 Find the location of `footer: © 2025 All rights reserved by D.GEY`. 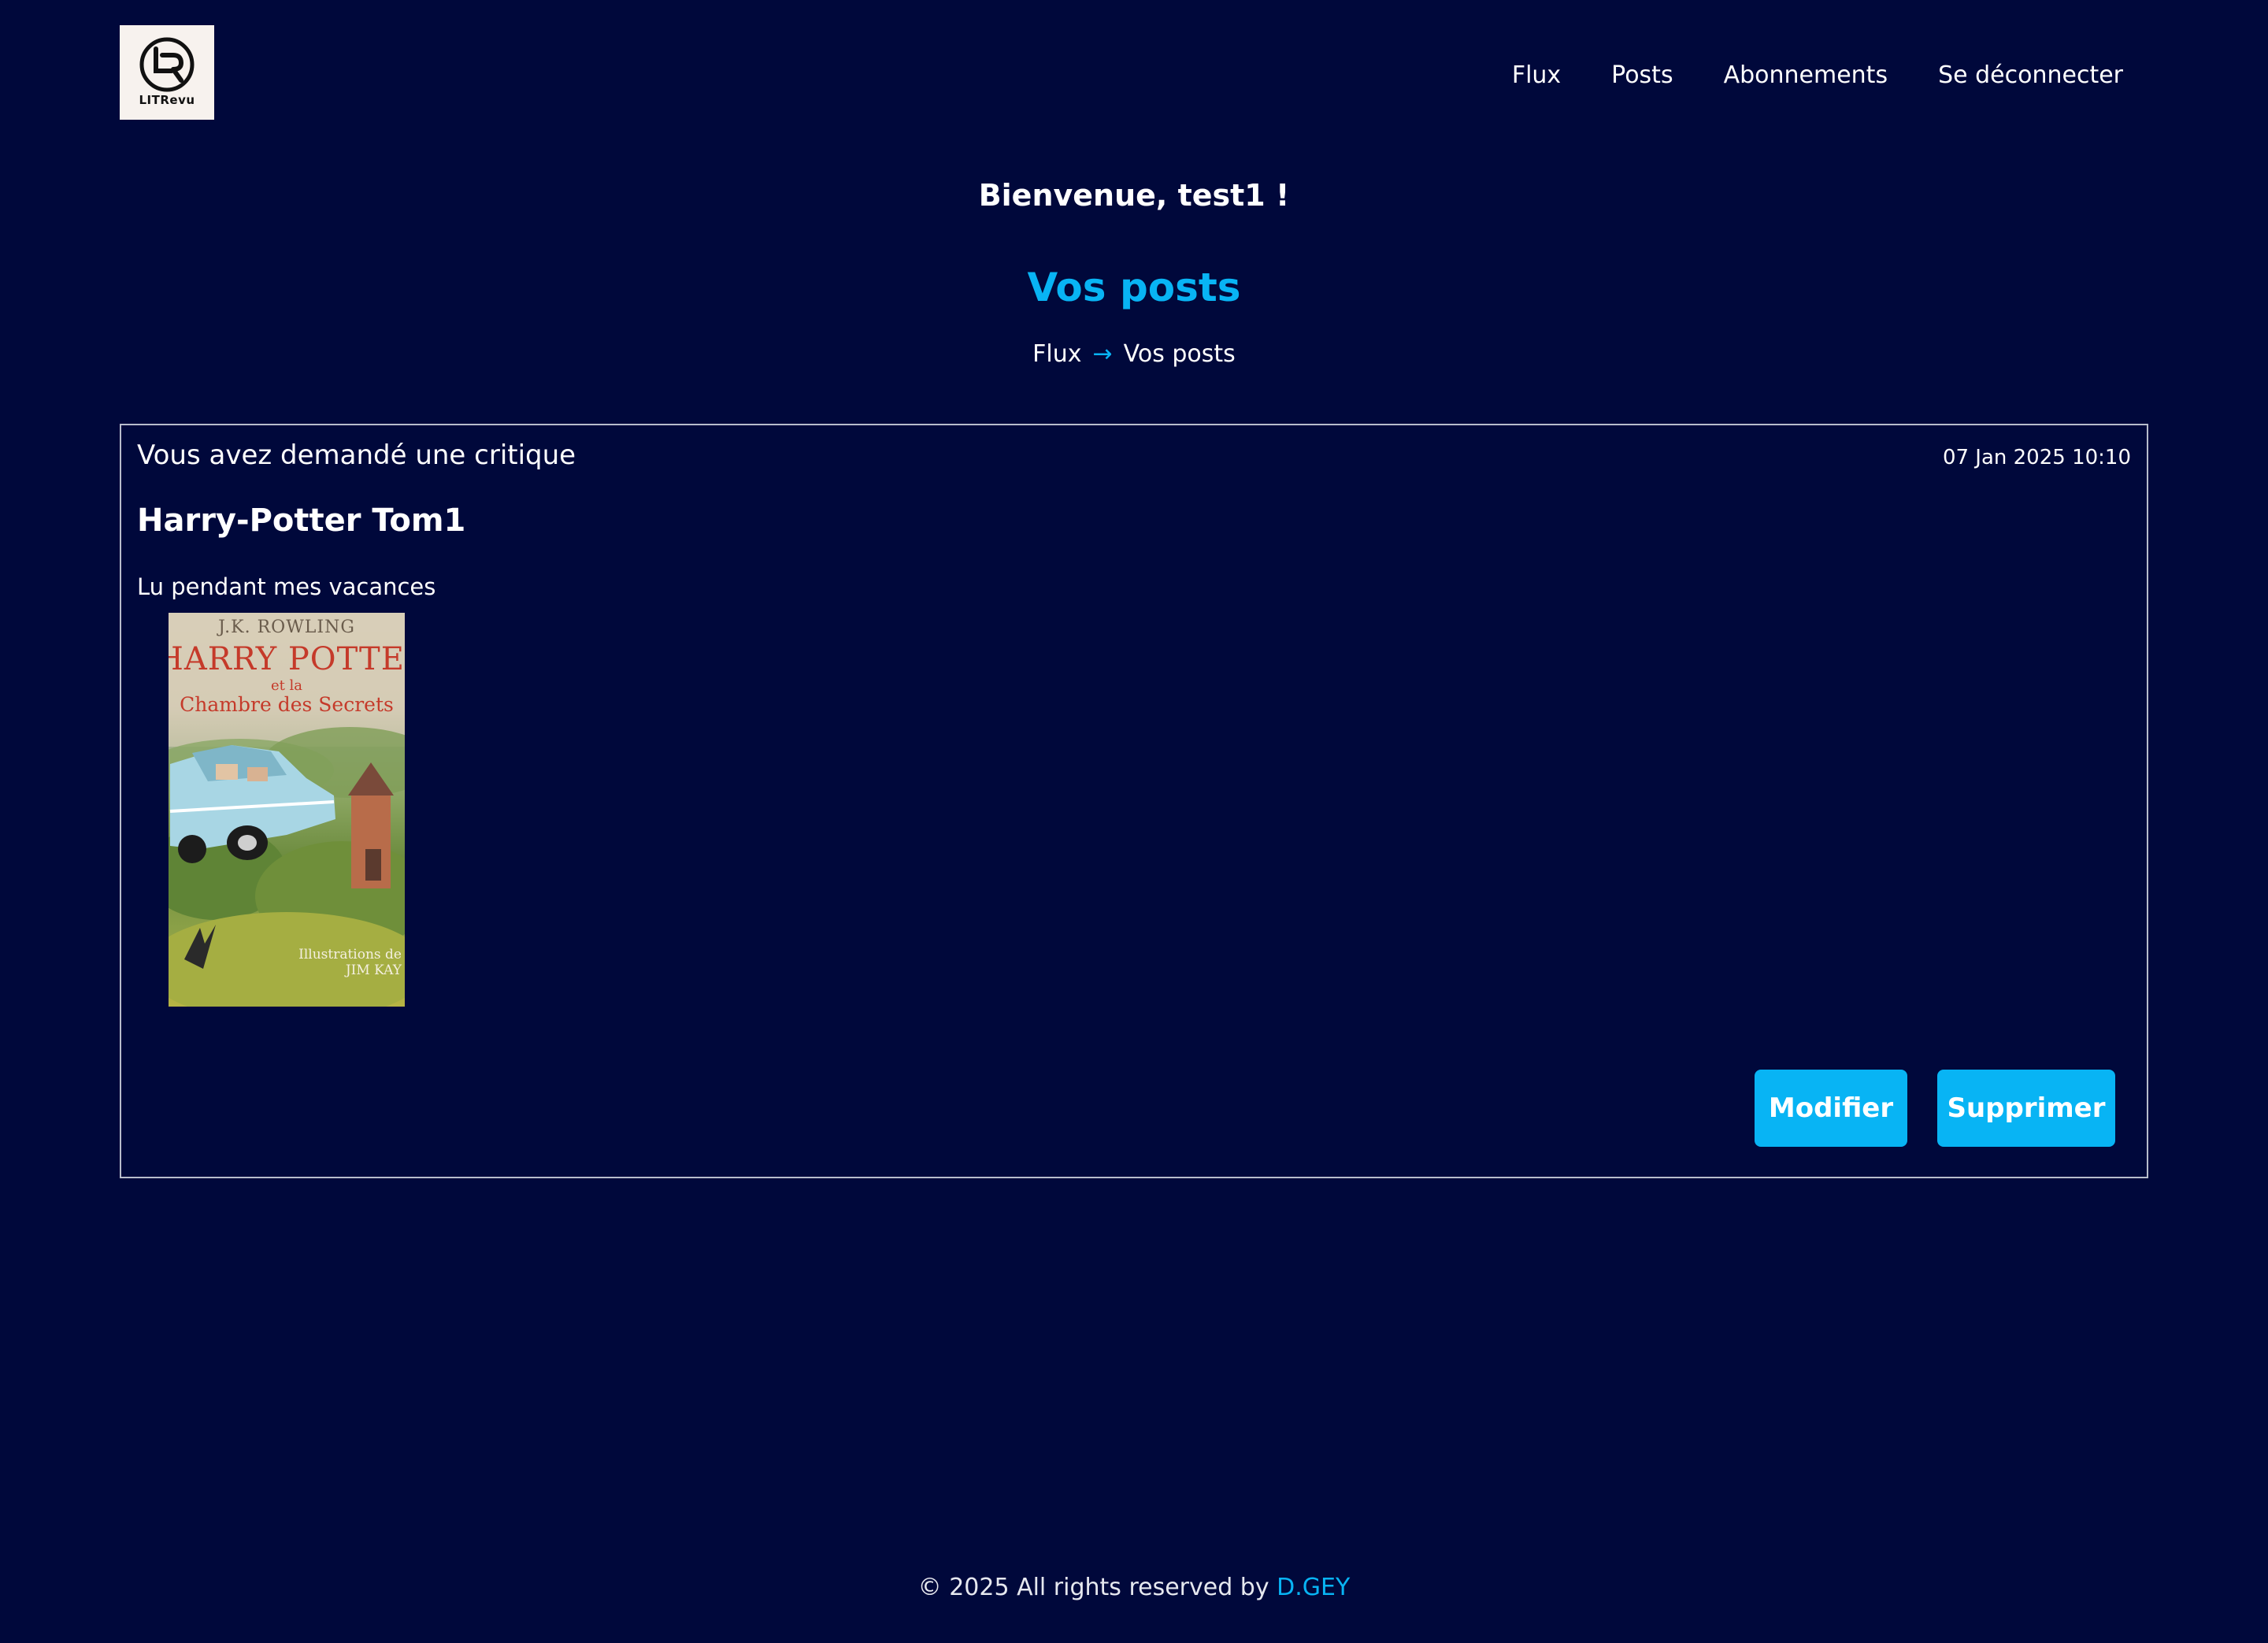

footer: © 2025 All rights reserved by D.GEY is located at coordinates (1134, 1587).